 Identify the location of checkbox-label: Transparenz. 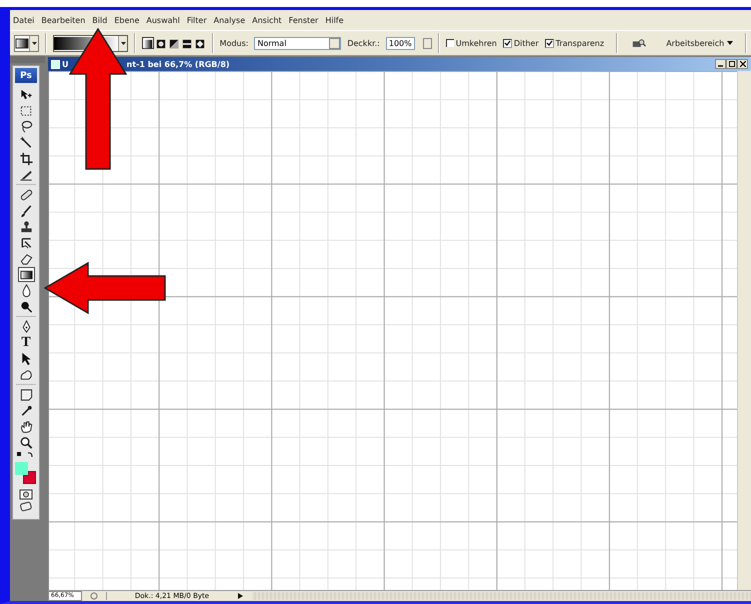
(580, 43).